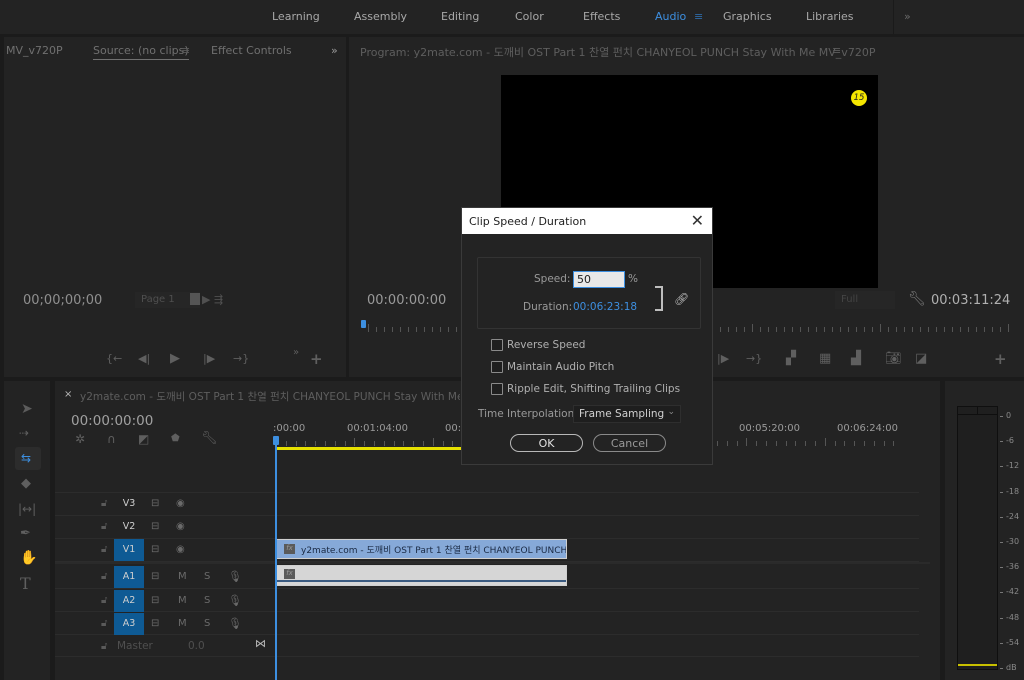  What do you see at coordinates (129, 601) in the screenshot?
I see `track-target-a2: A2` at bounding box center [129, 601].